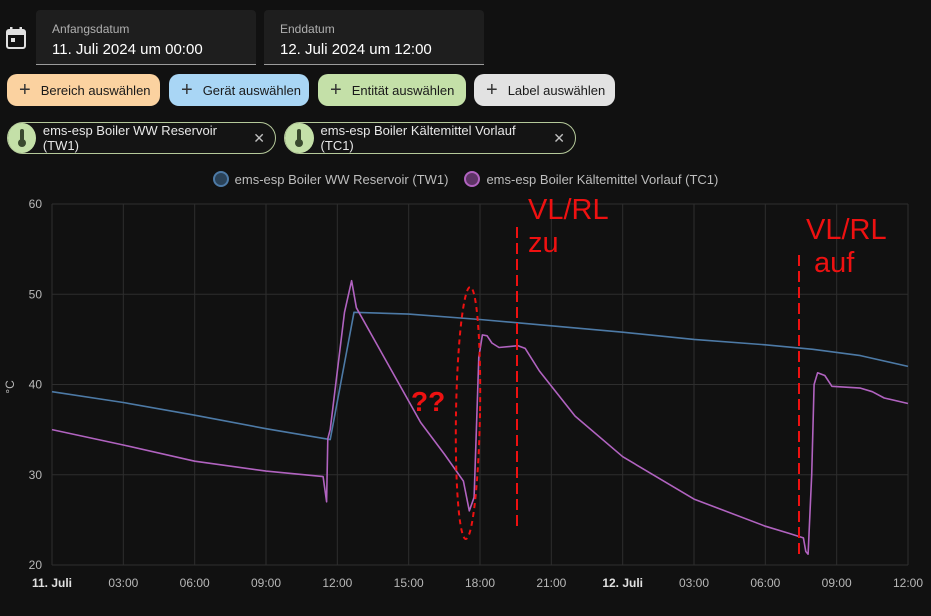 This screenshot has width=931, height=616. Describe the element at coordinates (622, 583) in the screenshot. I see `x-tick-label: 12. Juli` at that location.